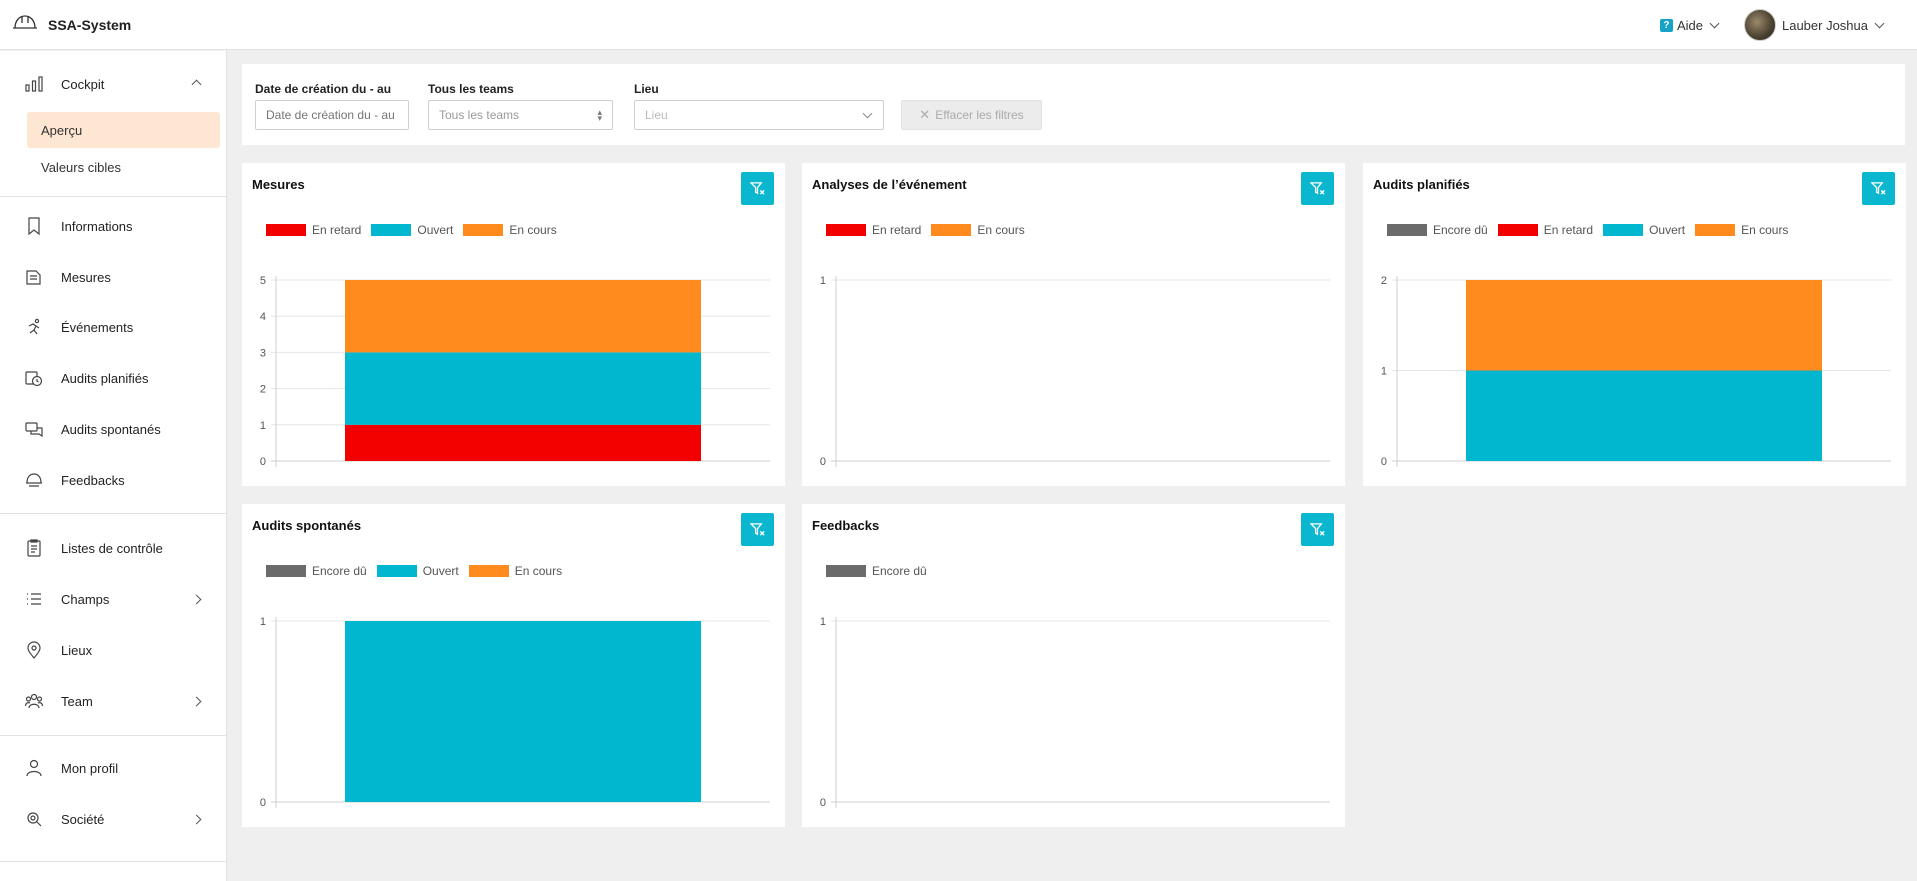 This screenshot has width=1917, height=881. What do you see at coordinates (85, 599) in the screenshot?
I see `sidebar-item-label: Champs` at bounding box center [85, 599].